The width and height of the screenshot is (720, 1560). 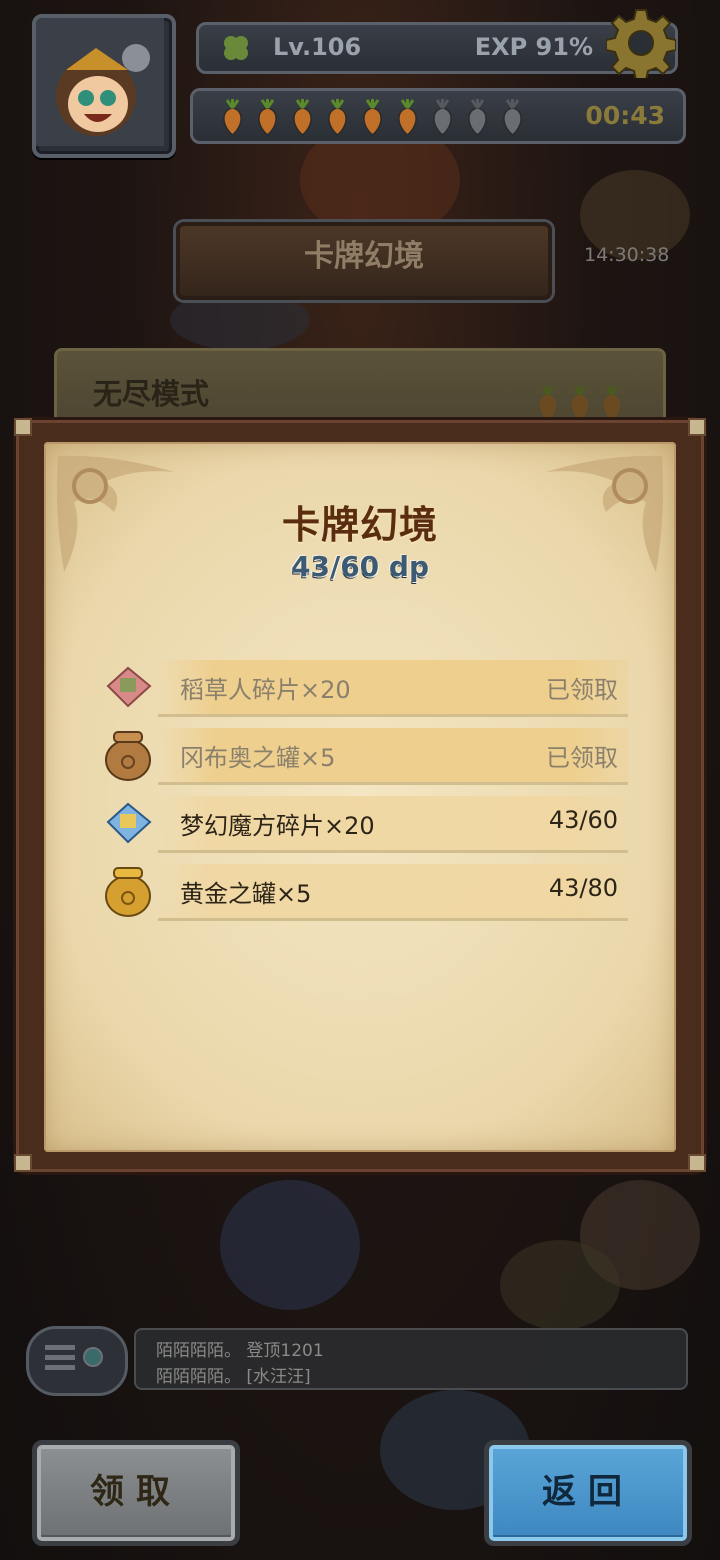 I want to click on stamina-timer: 00:43, so click(x=625, y=115).